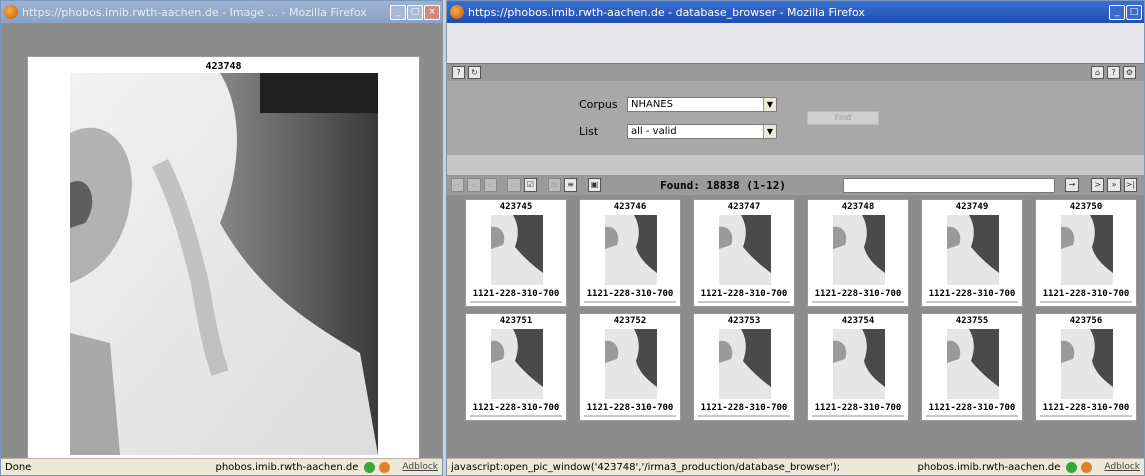  I want to click on home-icon: ⌂, so click(1097, 72).